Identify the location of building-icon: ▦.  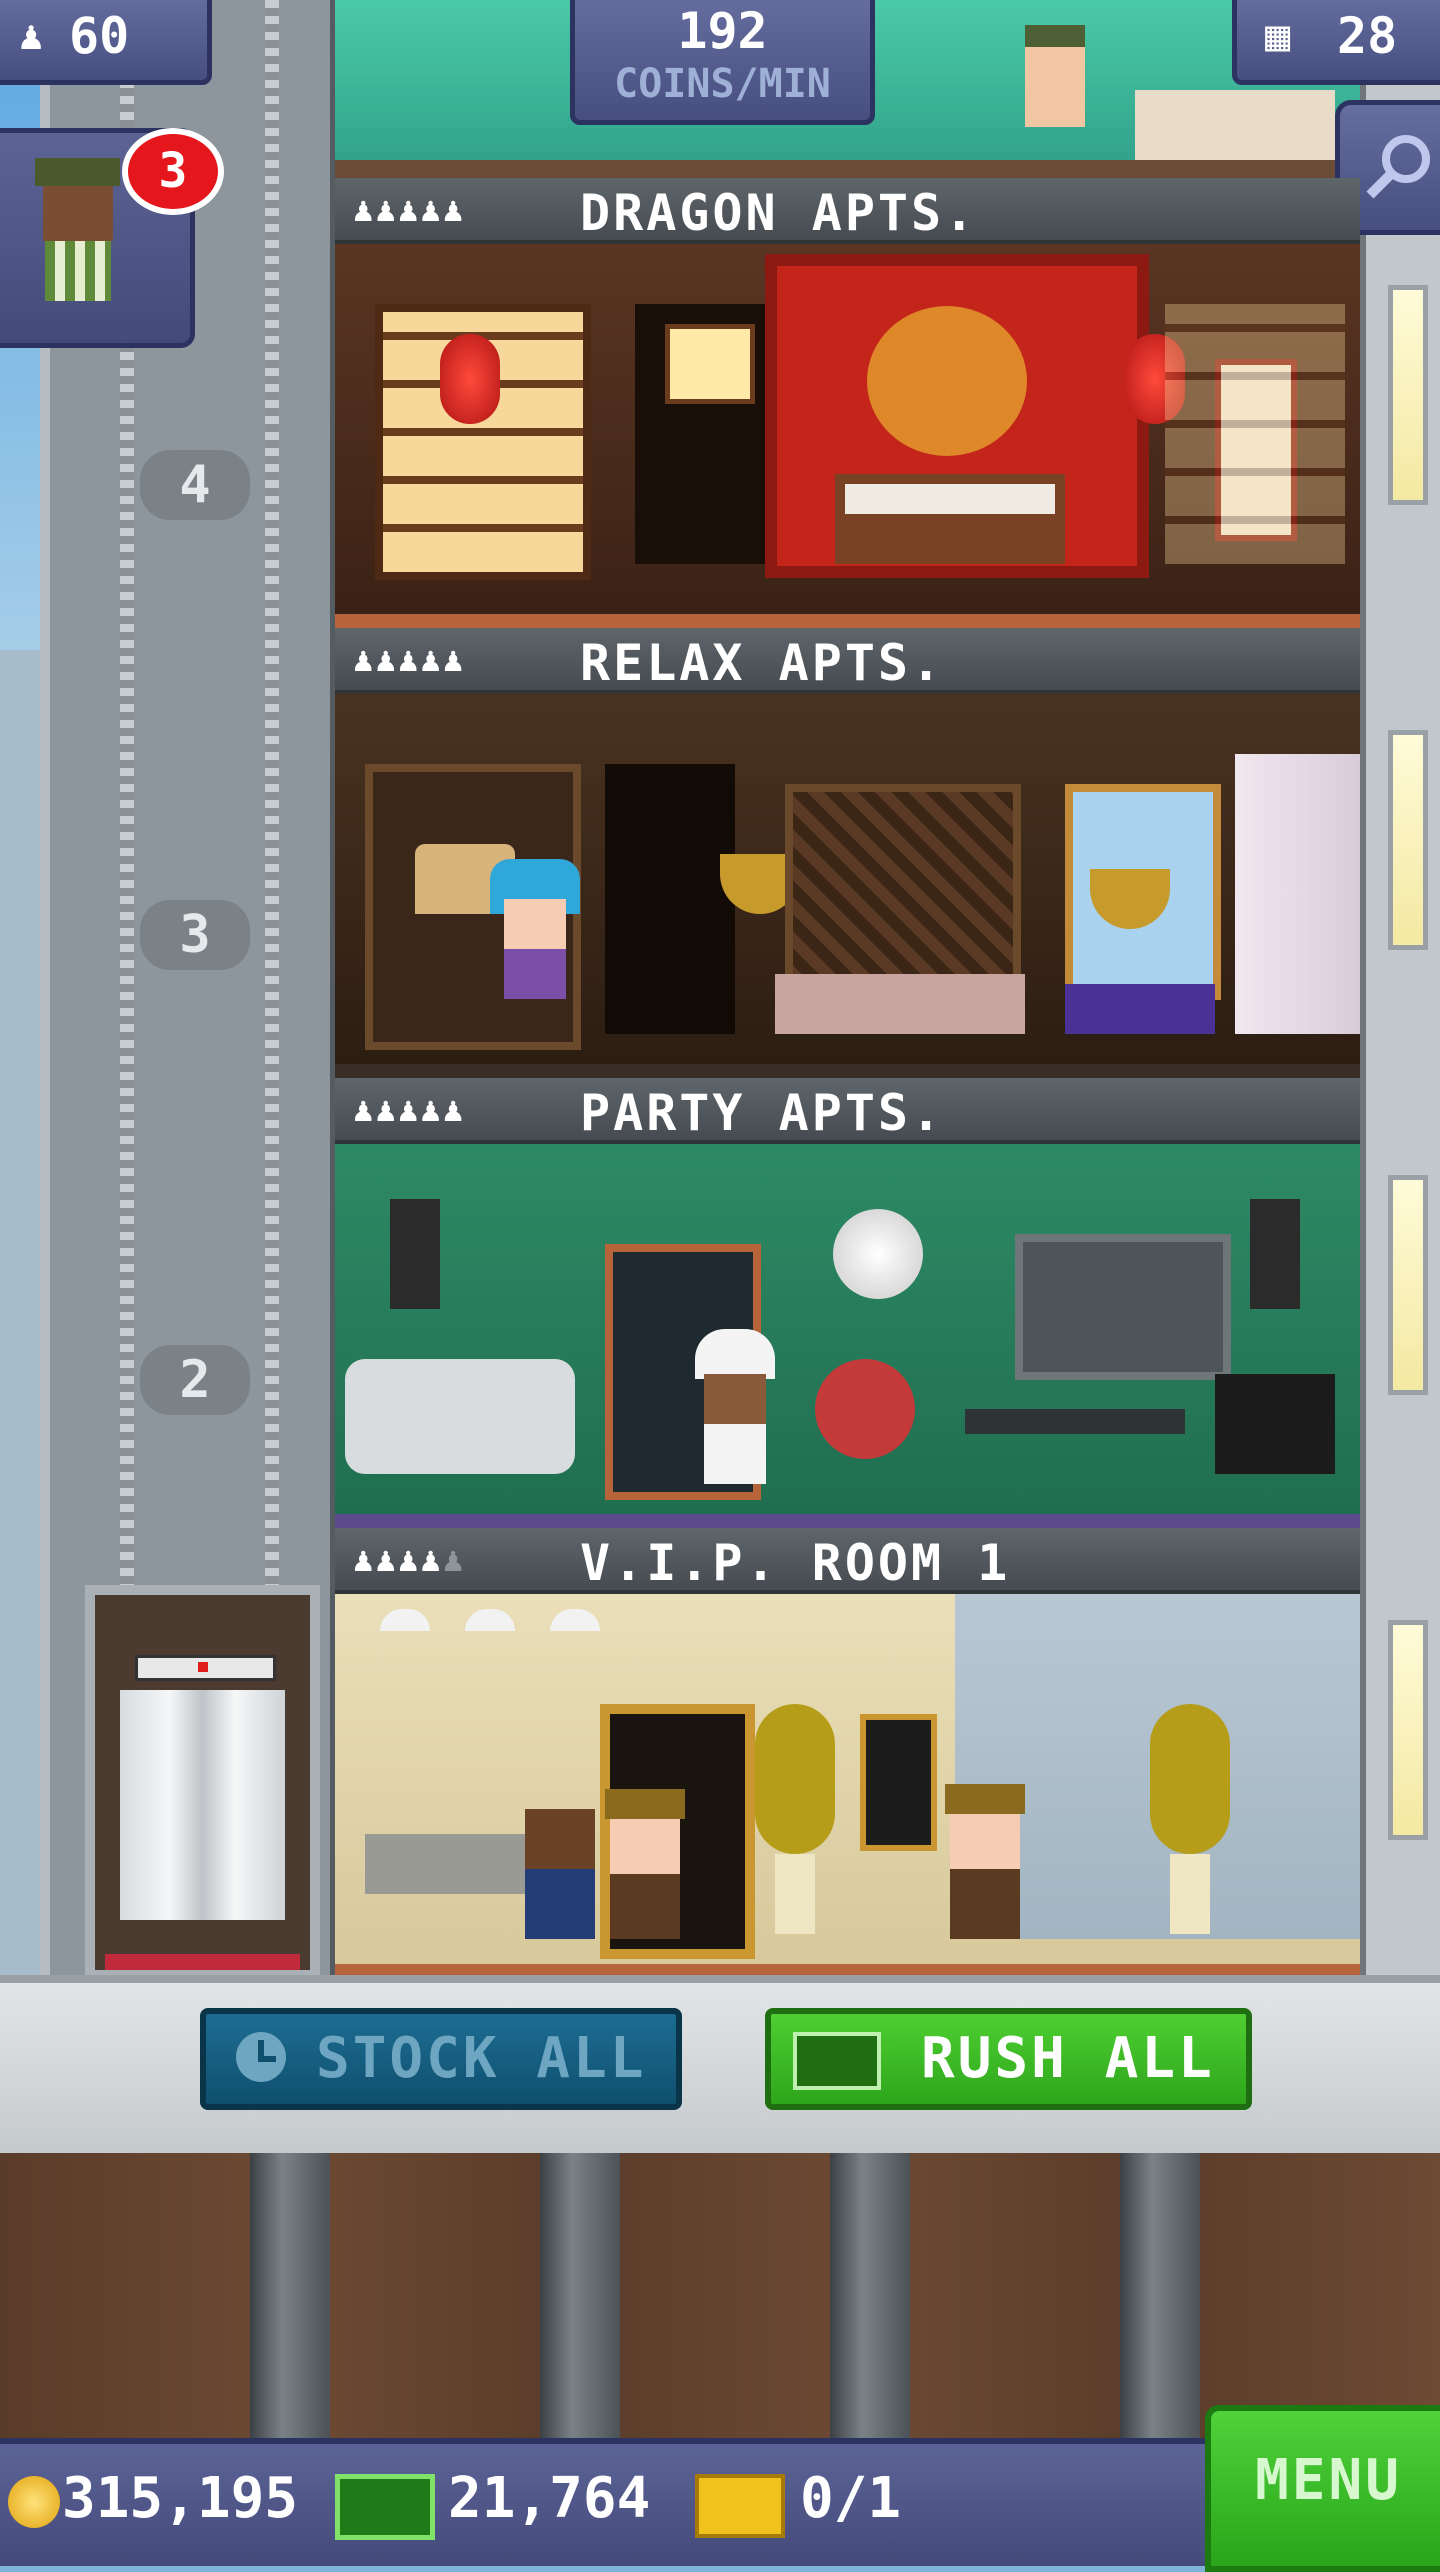
(1278, 35).